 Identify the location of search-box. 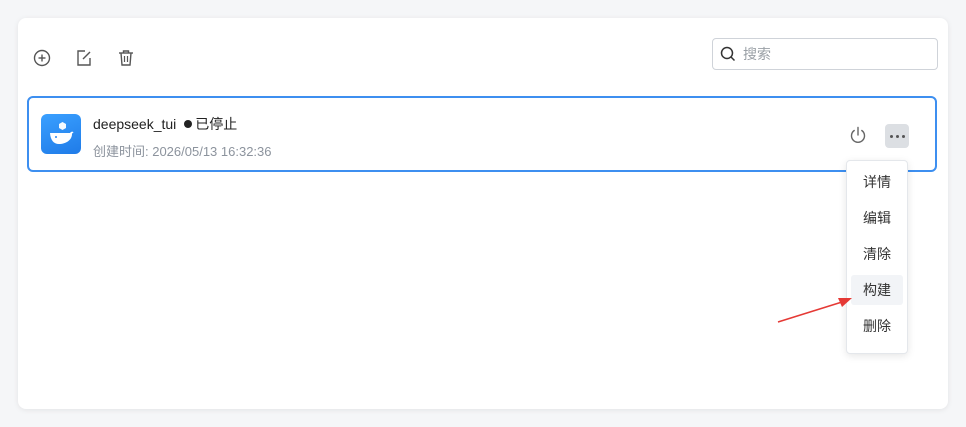
(825, 54).